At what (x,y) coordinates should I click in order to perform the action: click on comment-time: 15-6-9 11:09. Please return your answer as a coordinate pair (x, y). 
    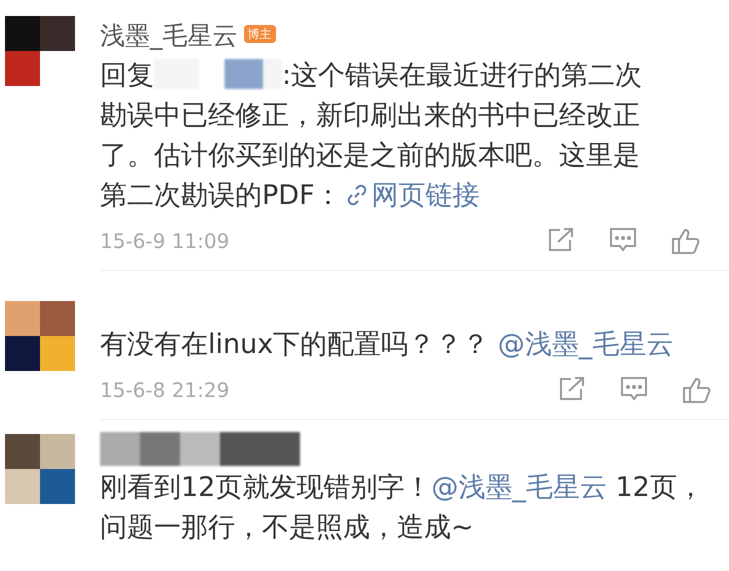
    Looking at the image, I should click on (165, 241).